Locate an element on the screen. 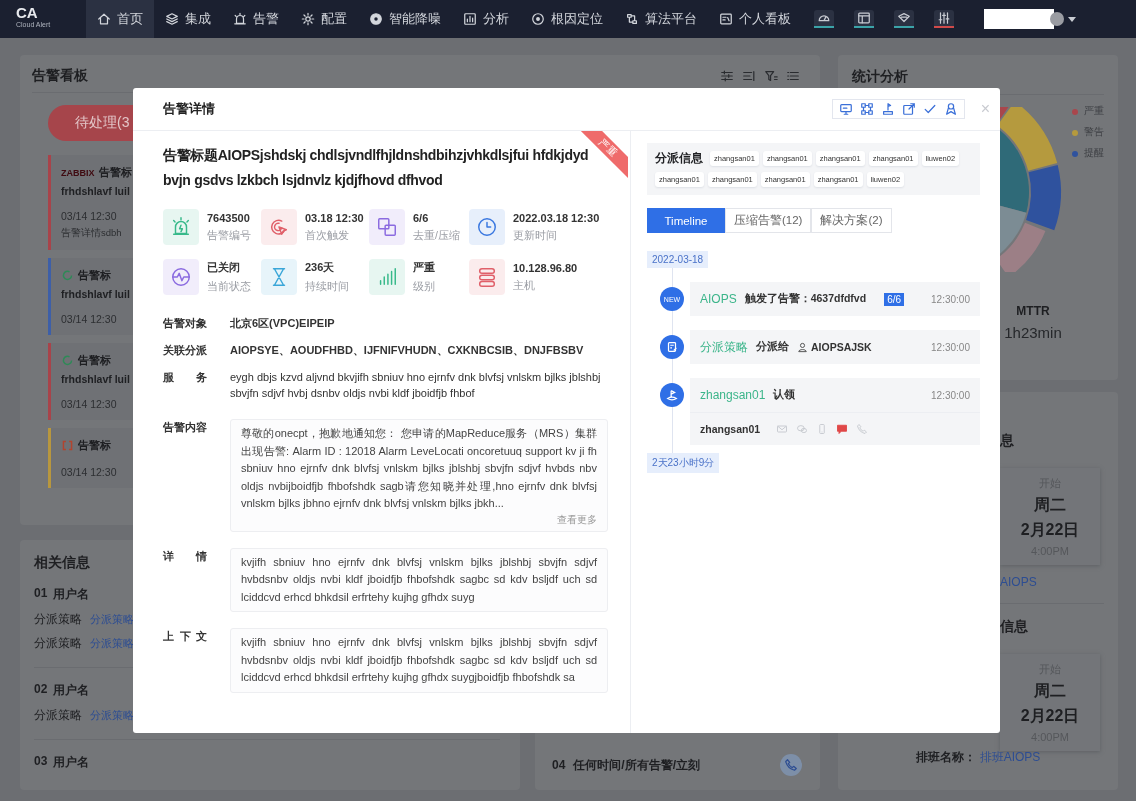 The width and height of the screenshot is (1136, 801). check-icon is located at coordinates (929, 109).